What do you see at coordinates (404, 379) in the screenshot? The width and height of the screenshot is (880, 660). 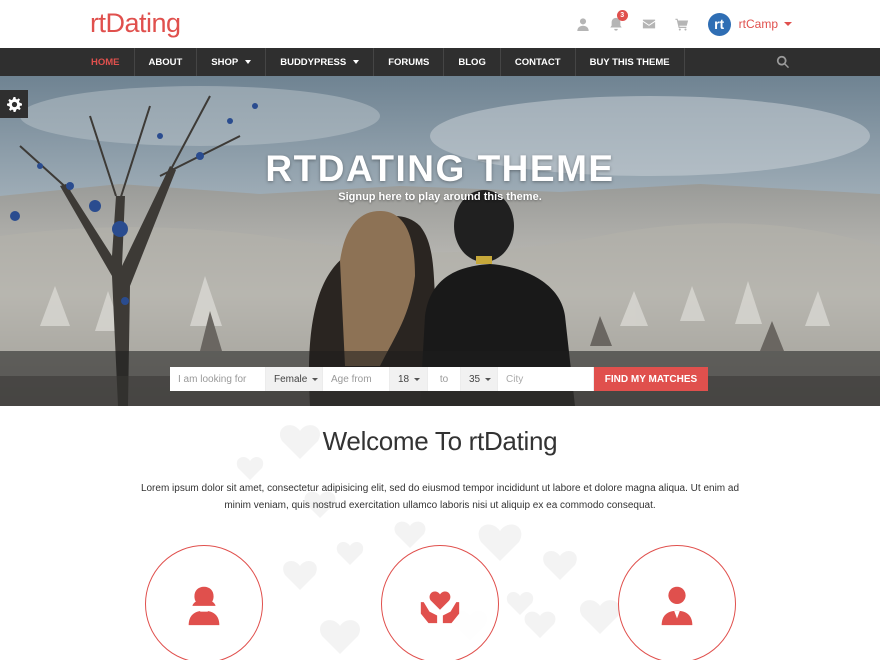 I see `age-min-value: 18` at bounding box center [404, 379].